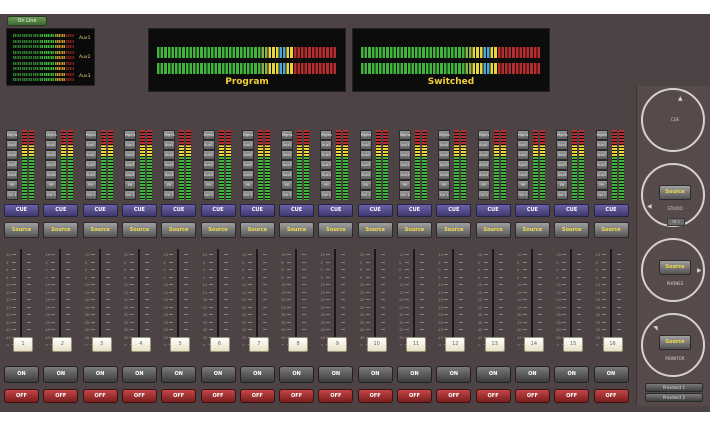 This screenshot has height=425, width=710. Describe the element at coordinates (219, 344) in the screenshot. I see `fader-knob: 6` at that location.